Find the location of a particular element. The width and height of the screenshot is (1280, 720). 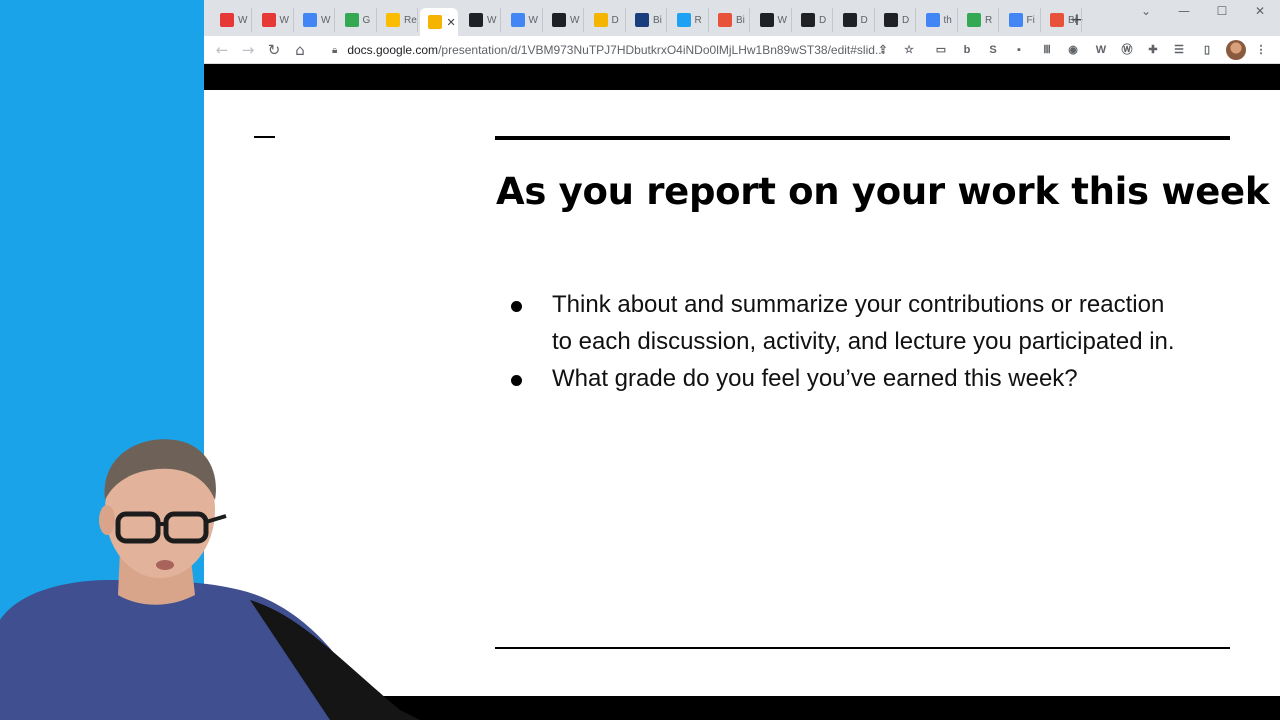

browser-tab: th is located at coordinates (938, 20).